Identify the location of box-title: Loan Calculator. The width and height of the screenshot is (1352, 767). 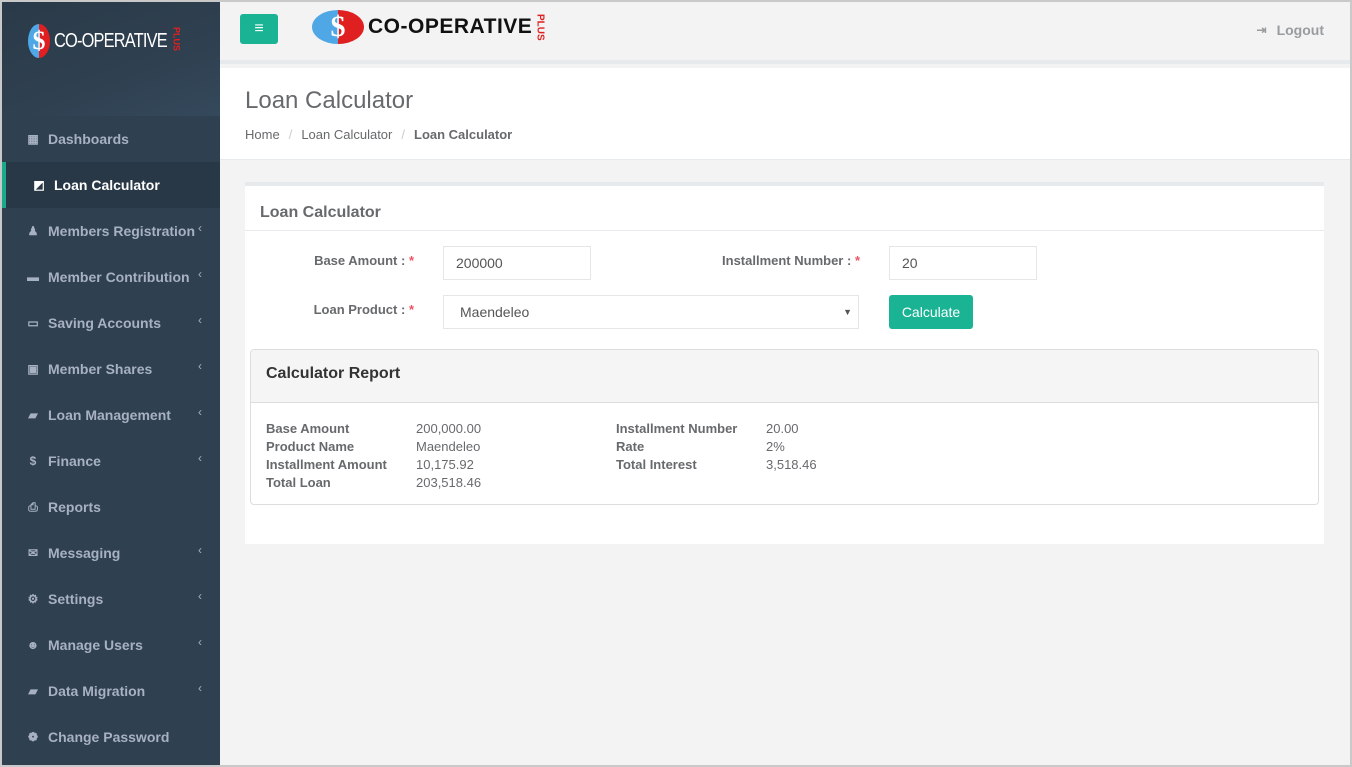
(784, 208).